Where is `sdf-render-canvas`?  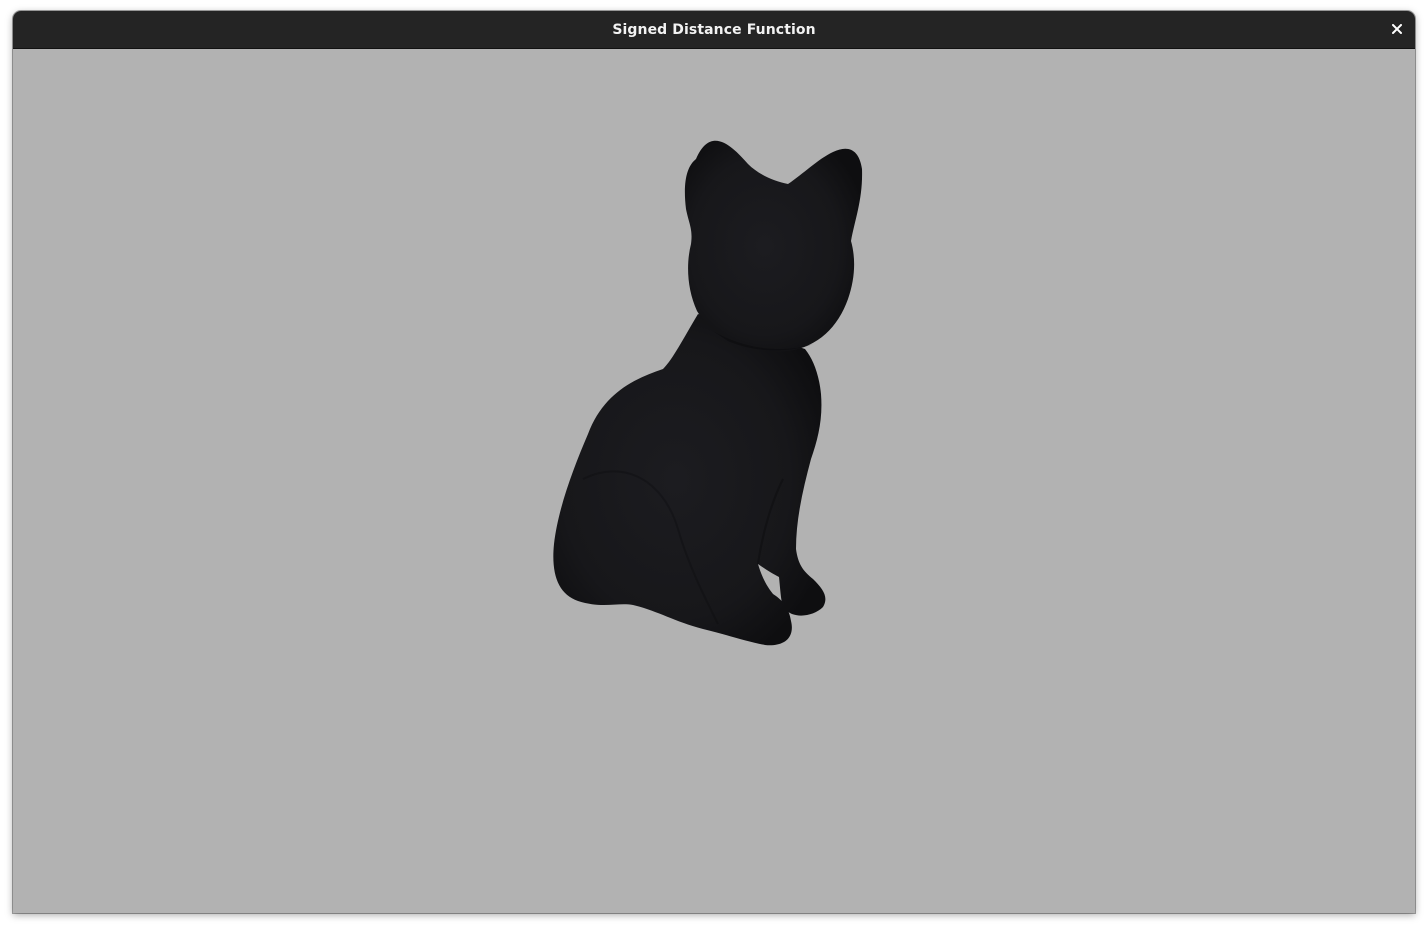 sdf-render-canvas is located at coordinates (708, 393).